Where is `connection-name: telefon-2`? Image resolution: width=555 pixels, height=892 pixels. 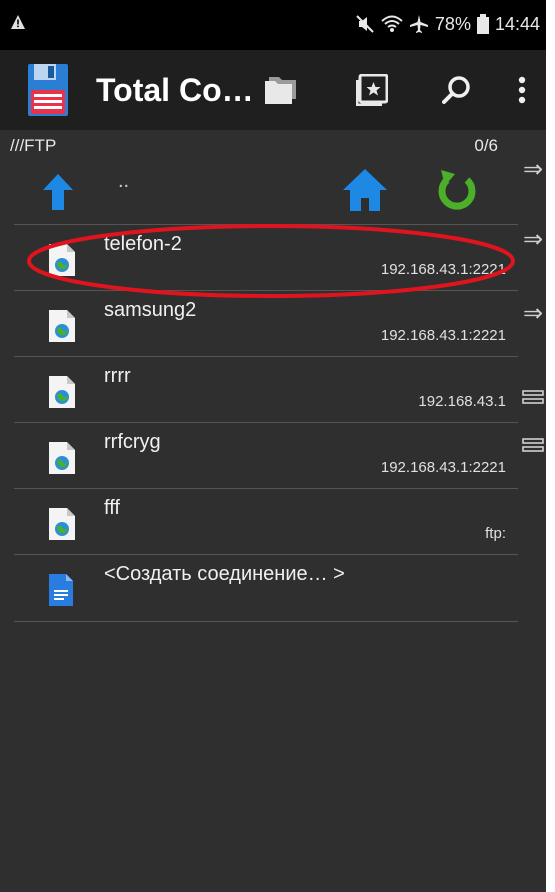
connection-name: telefon-2 is located at coordinates (143, 244).